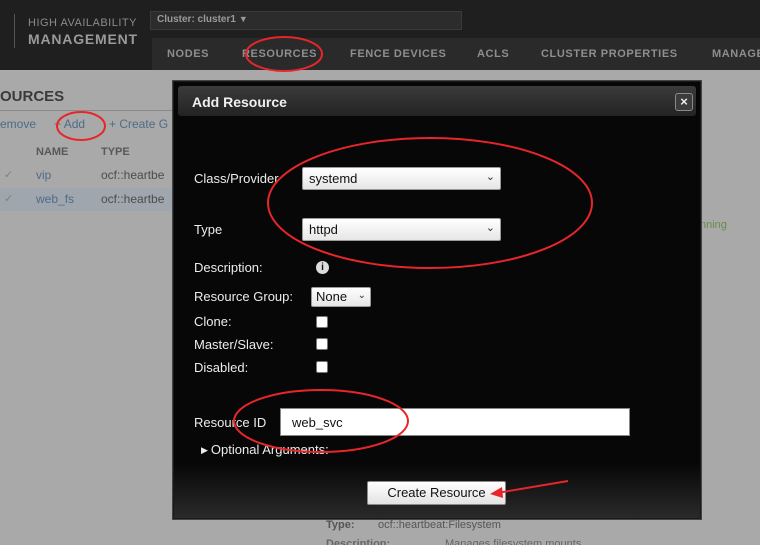  Describe the element at coordinates (239, 102) in the screenshot. I see `dialog-title: Add Resource` at that location.